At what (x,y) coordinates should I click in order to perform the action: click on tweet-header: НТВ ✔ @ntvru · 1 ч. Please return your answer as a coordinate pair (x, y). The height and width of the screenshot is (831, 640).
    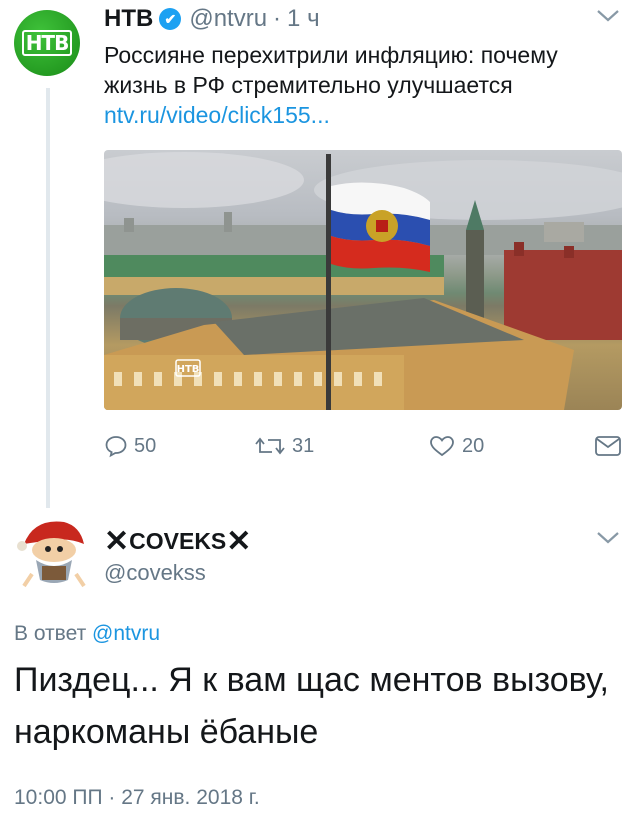
    Looking at the image, I should click on (212, 19).